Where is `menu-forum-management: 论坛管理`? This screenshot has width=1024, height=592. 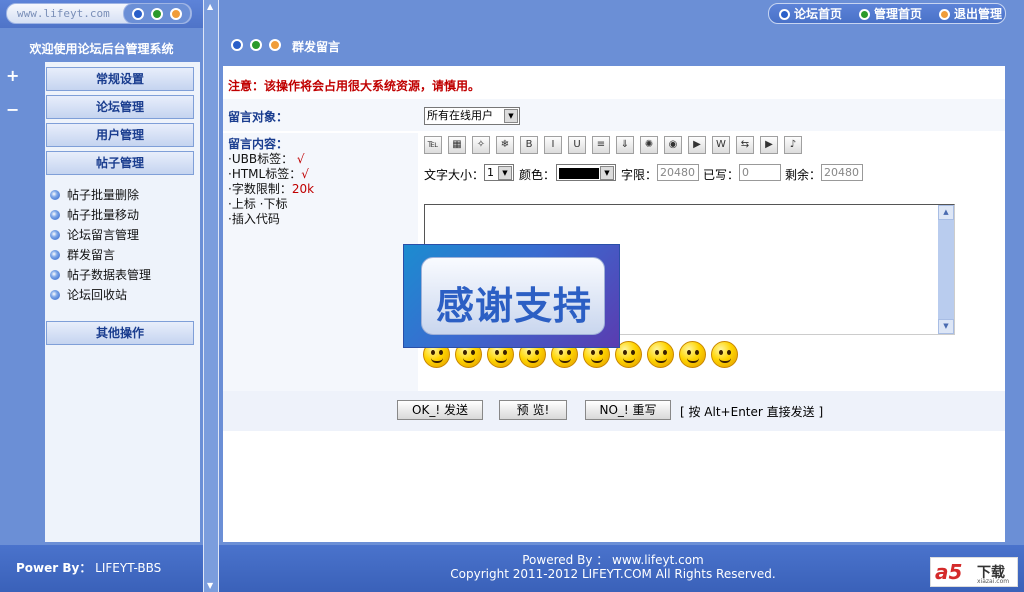
menu-forum-management: 论坛管理 is located at coordinates (120, 107).